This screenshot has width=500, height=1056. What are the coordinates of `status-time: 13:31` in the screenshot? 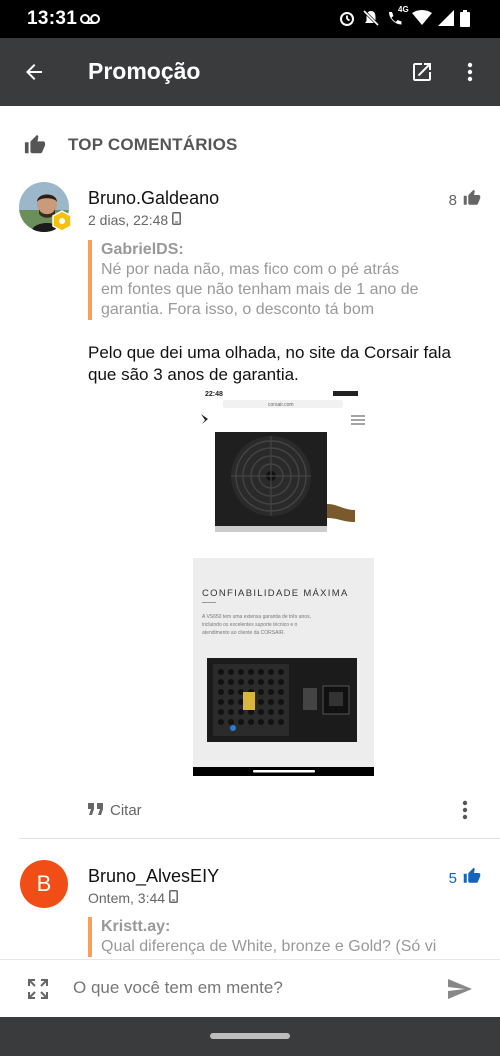 It's located at (52, 18).